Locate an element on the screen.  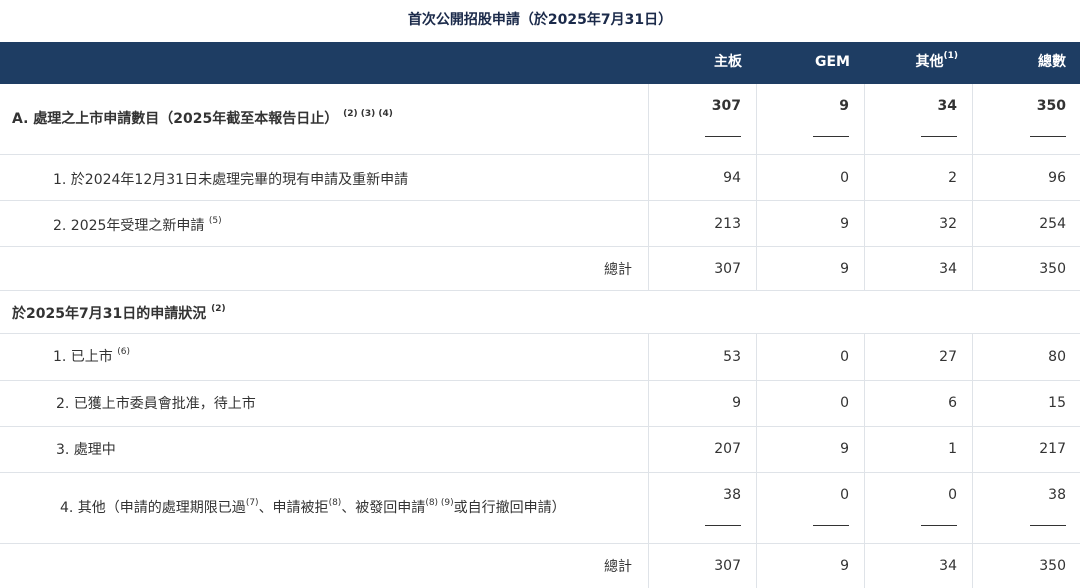
cell-total: 15 is located at coordinates (1057, 403).